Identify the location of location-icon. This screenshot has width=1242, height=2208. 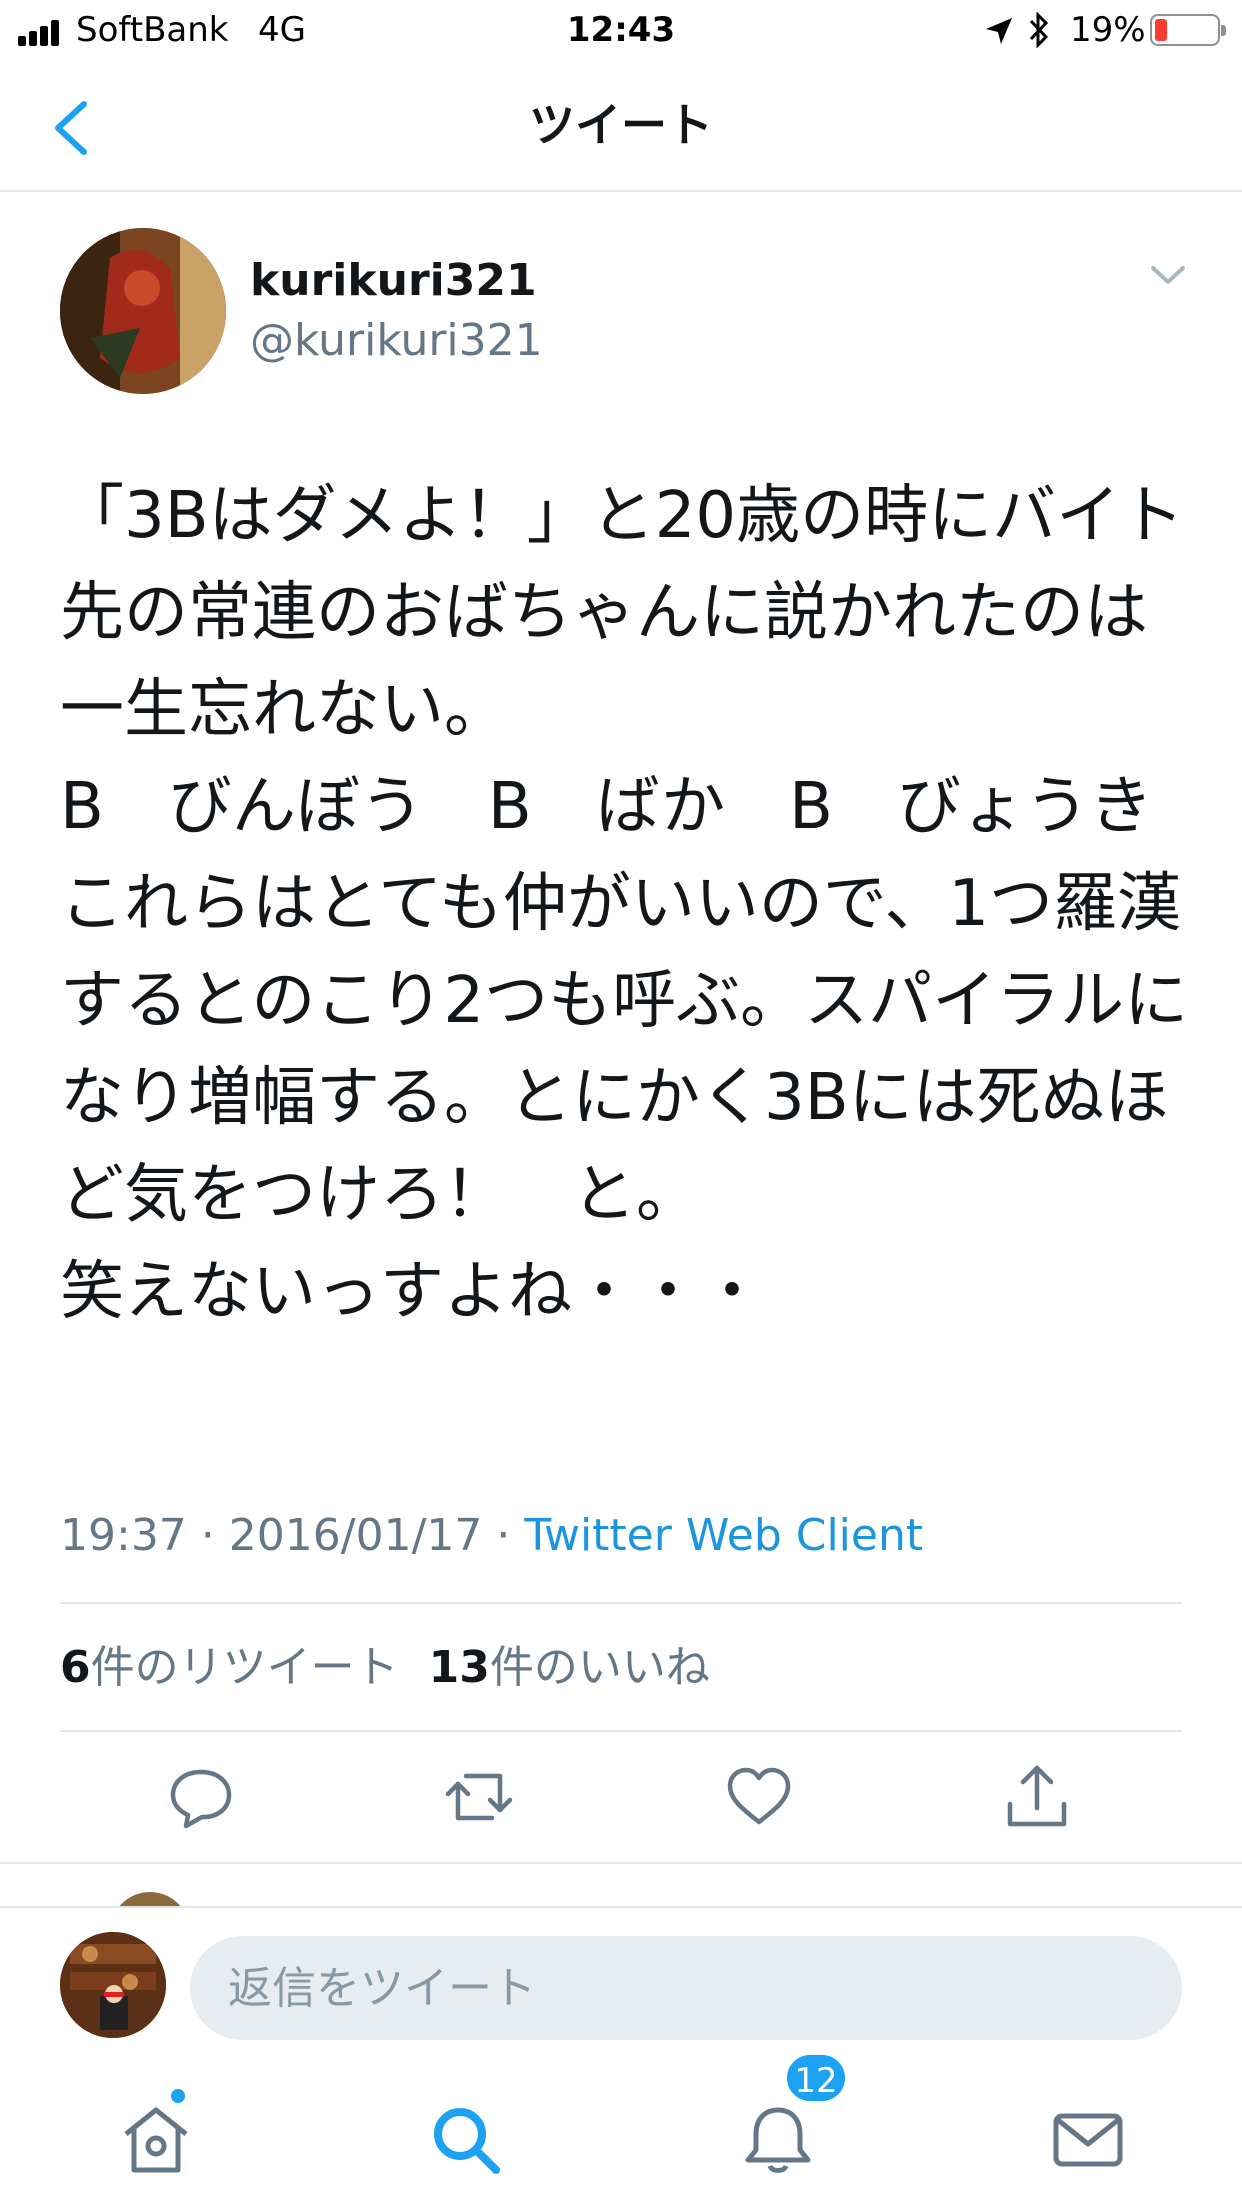
(999, 31).